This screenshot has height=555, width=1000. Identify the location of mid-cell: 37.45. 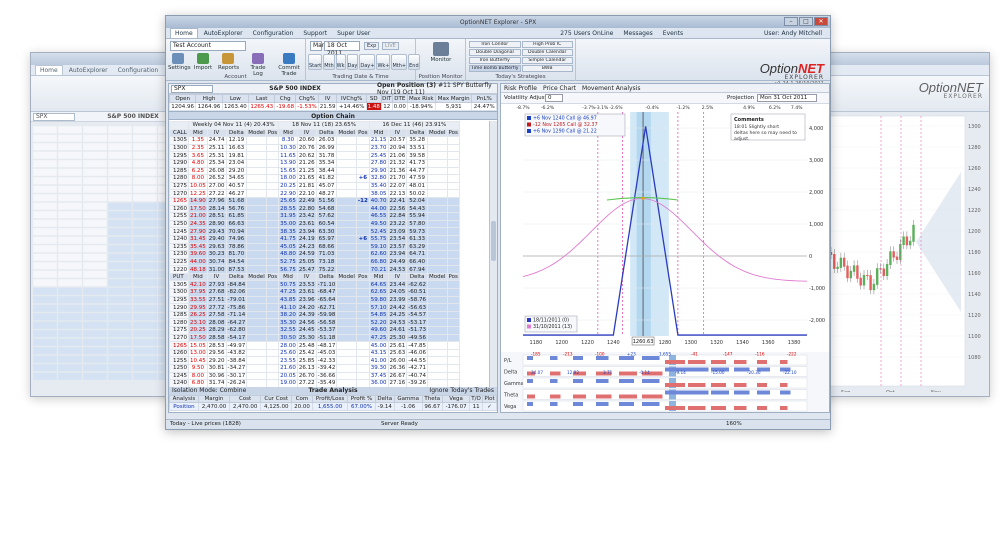
(378, 376).